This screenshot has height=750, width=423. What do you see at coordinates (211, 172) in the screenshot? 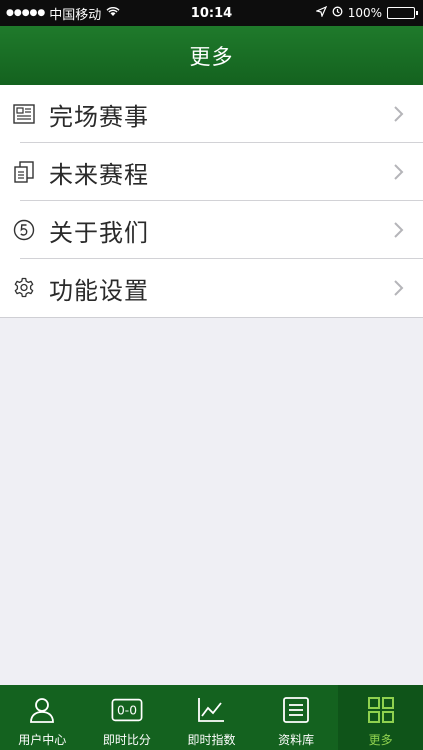
I see `menu-item-upcoming-schedule: 未来赛程` at bounding box center [211, 172].